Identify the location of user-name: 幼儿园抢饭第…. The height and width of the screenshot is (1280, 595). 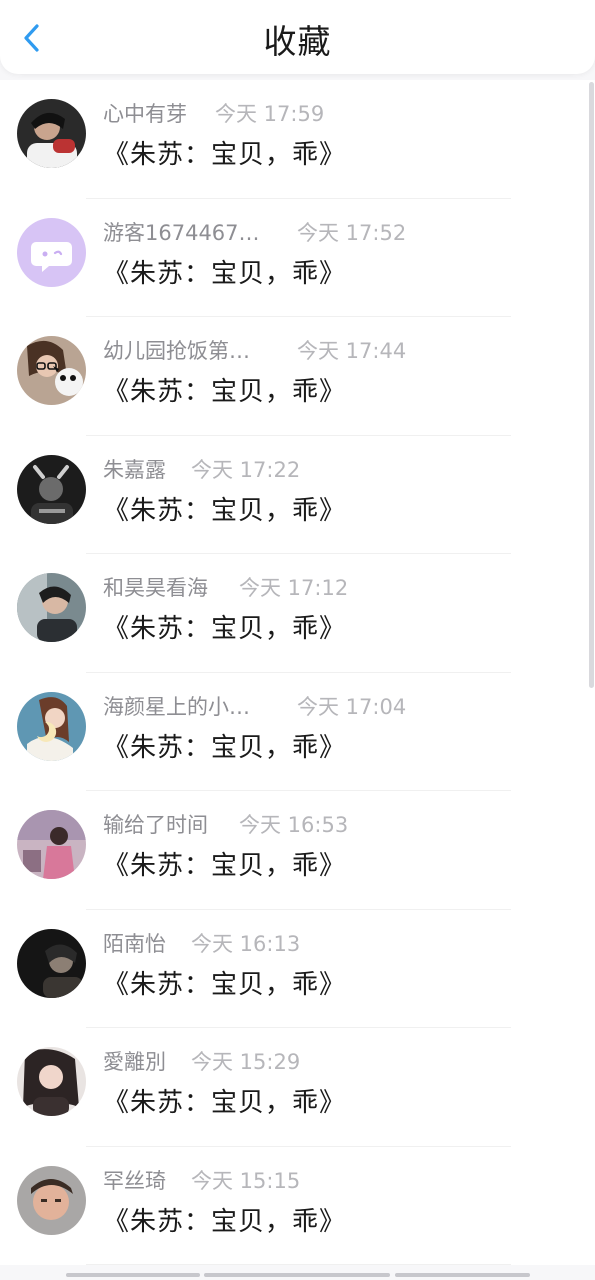
(176, 351).